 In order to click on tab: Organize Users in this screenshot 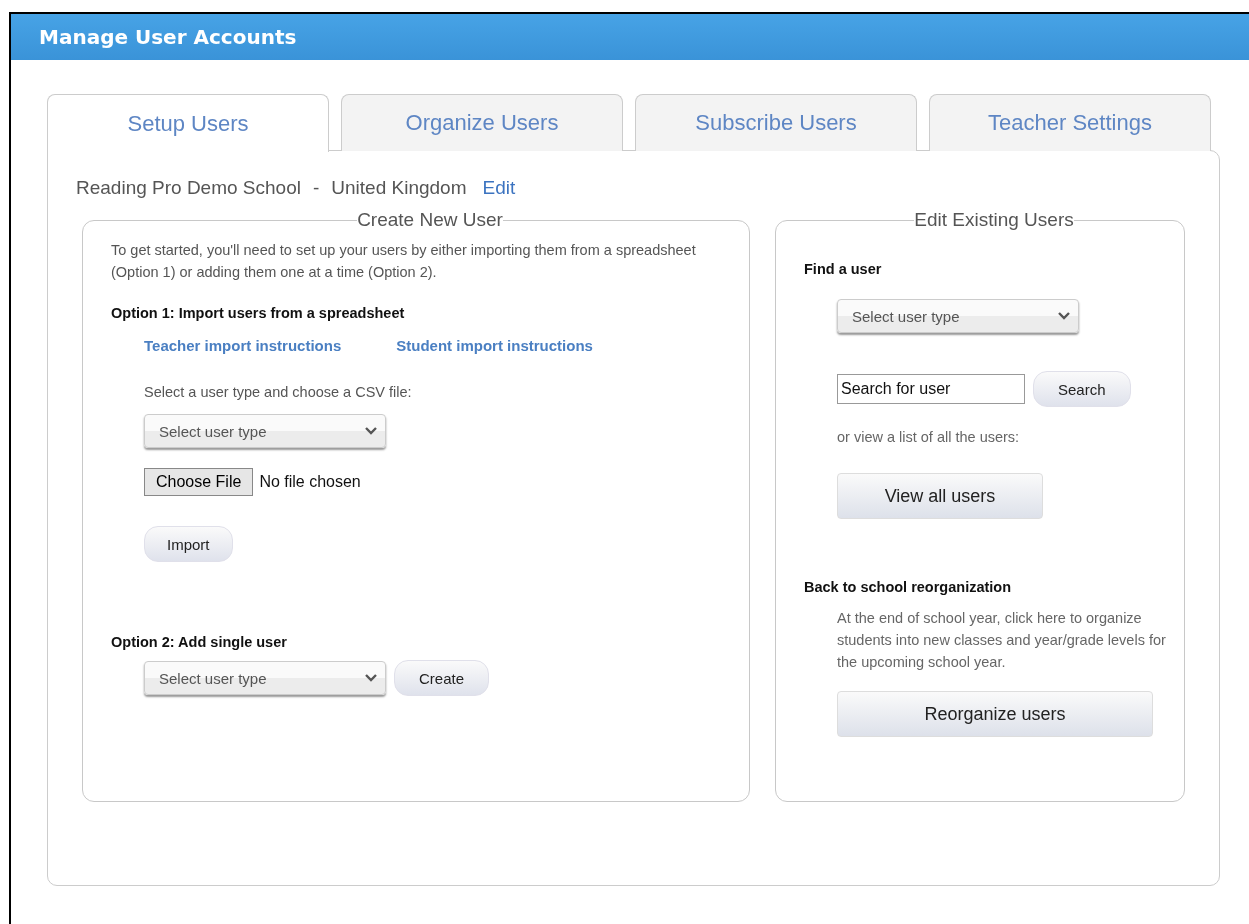, I will do `click(482, 122)`.